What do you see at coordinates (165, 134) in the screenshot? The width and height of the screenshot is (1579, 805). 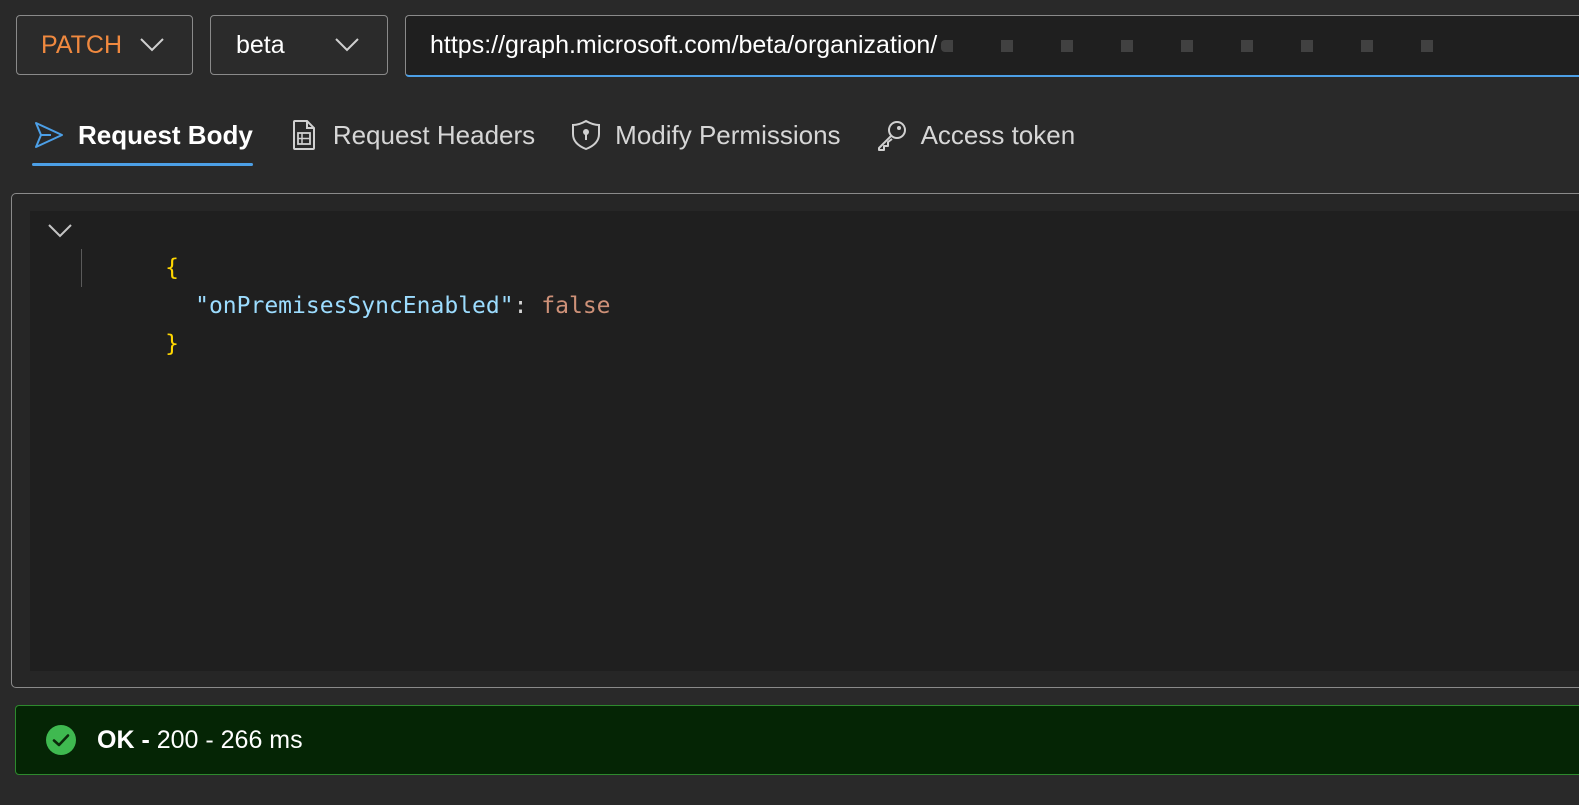 I see `tab-label: Request Body` at bounding box center [165, 134].